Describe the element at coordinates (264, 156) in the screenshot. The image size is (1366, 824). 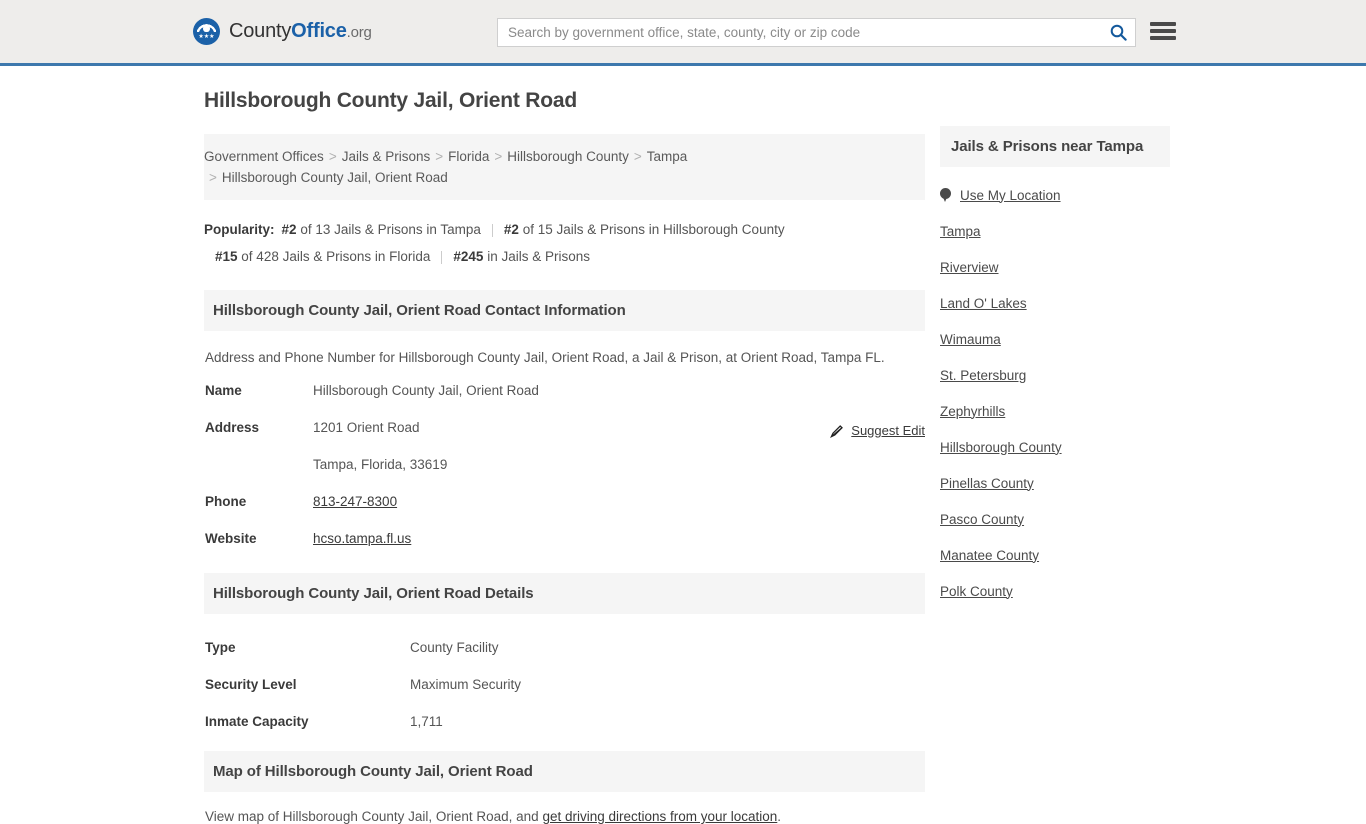
I see `breadcrumb-item-government-offices: Government Offices` at that location.